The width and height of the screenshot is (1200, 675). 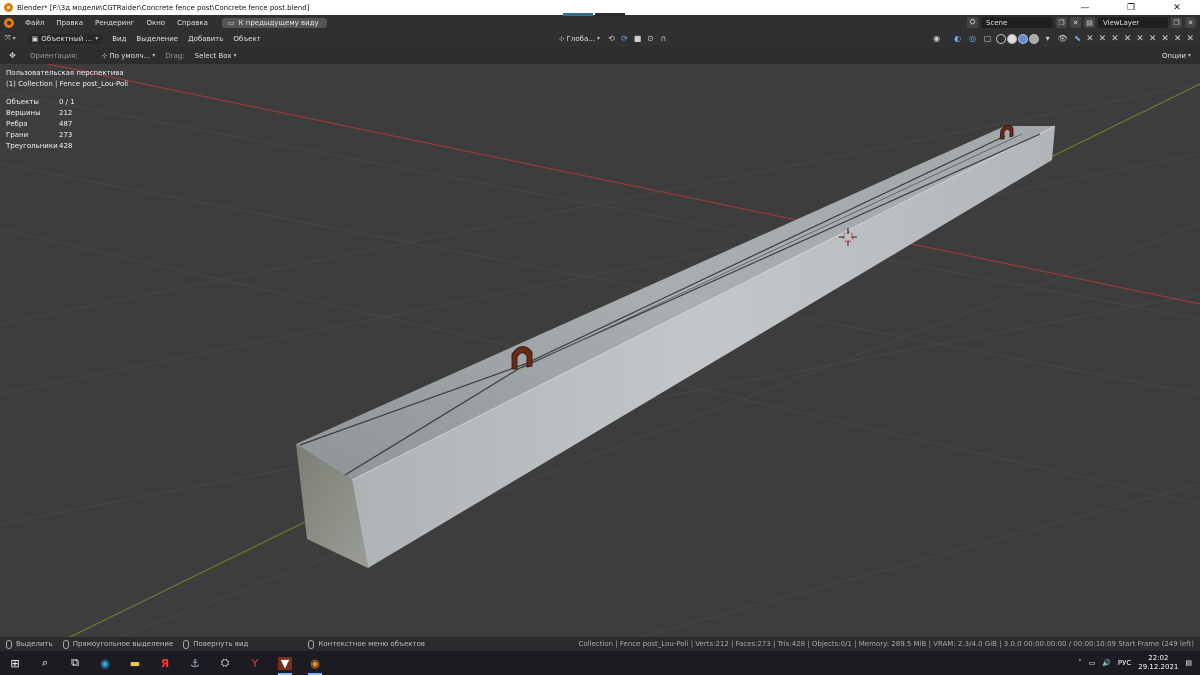 What do you see at coordinates (65, 38) in the screenshot?
I see `mode-dropdown: ▣ Объектный ... ▾` at bounding box center [65, 38].